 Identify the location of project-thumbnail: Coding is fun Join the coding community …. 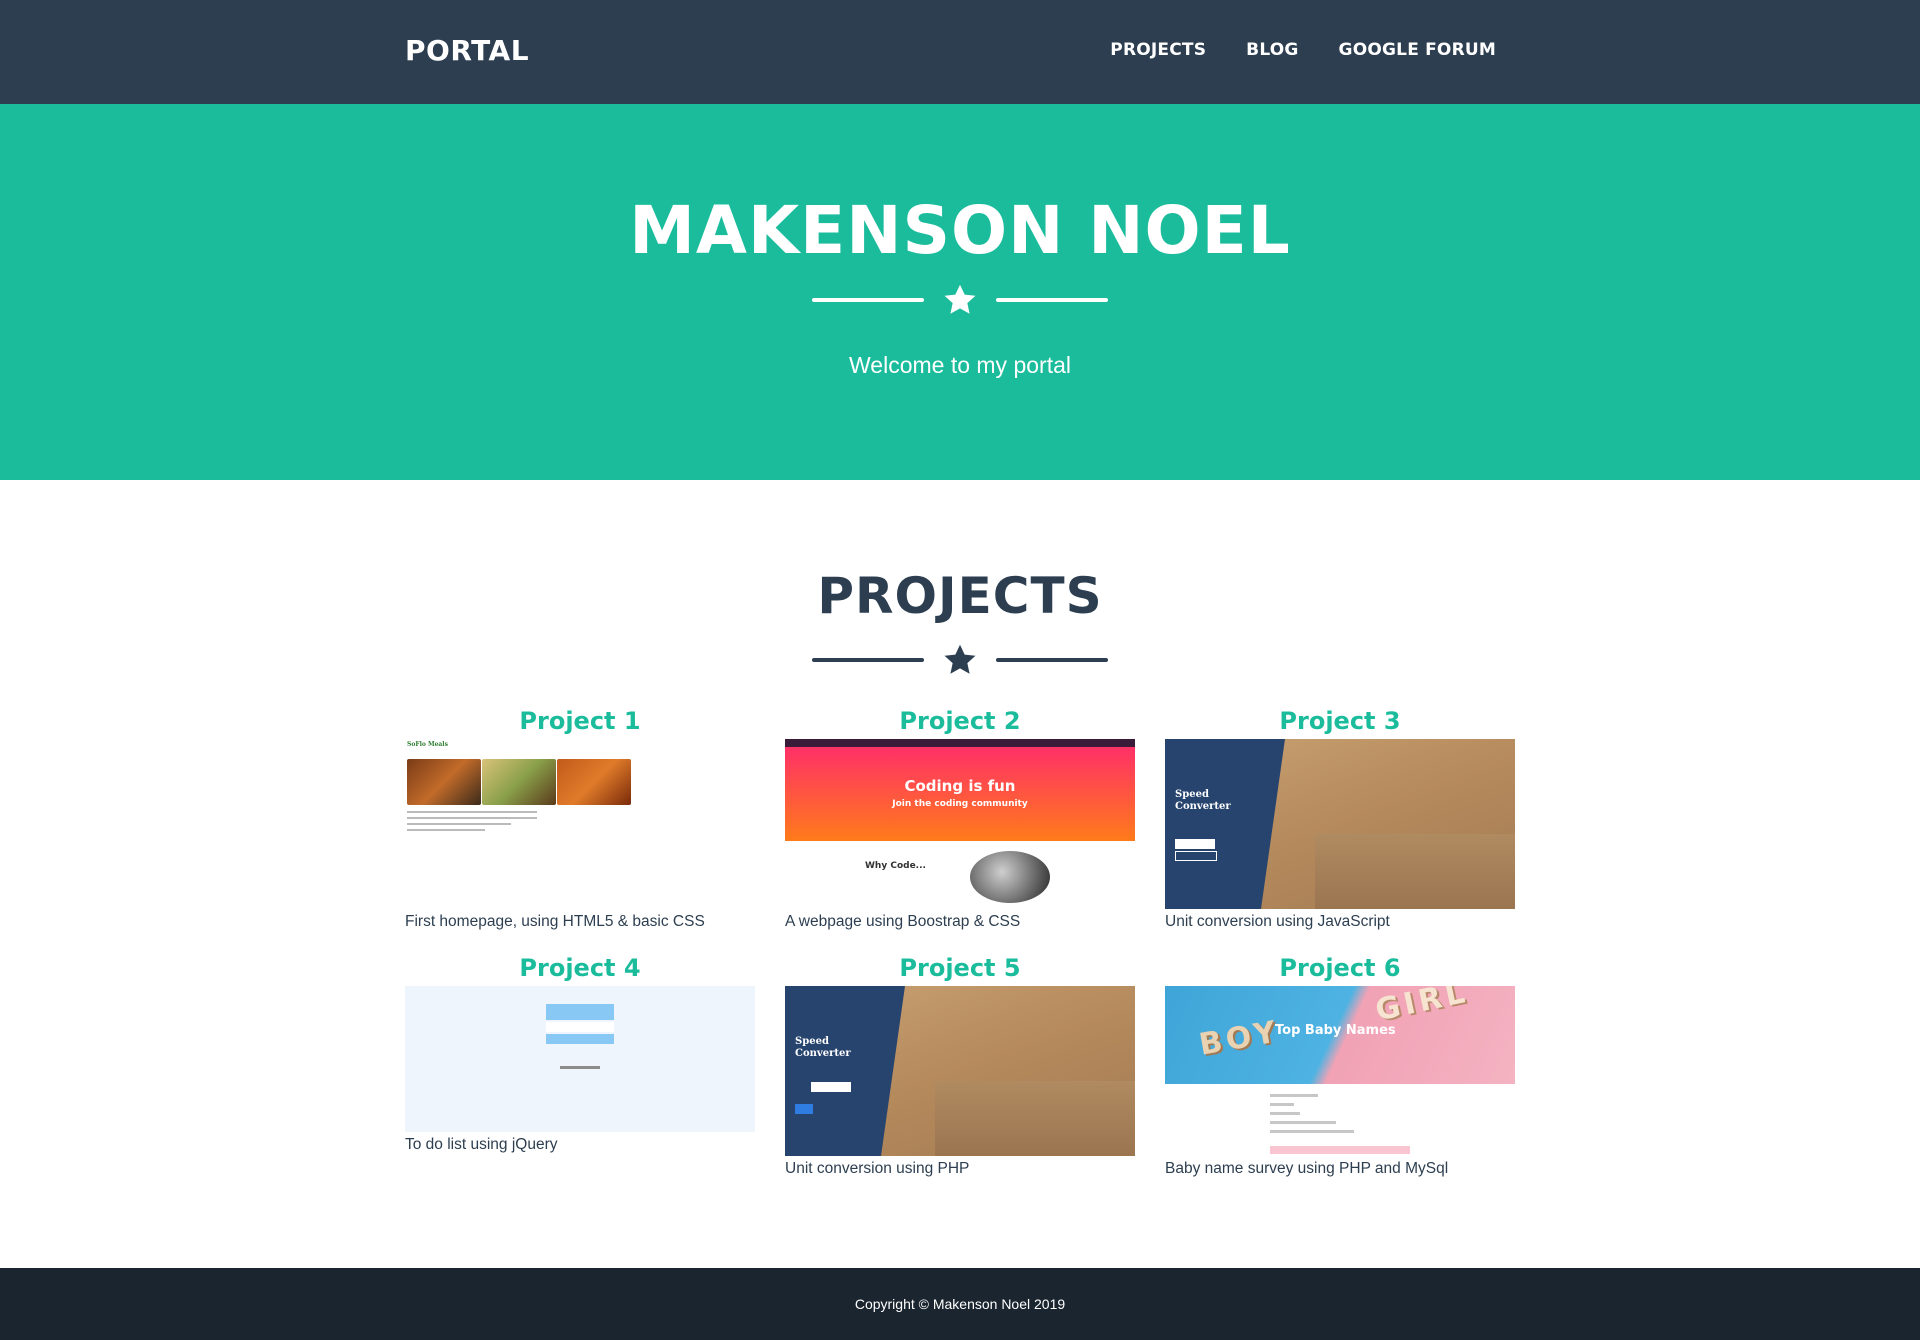
(960, 824).